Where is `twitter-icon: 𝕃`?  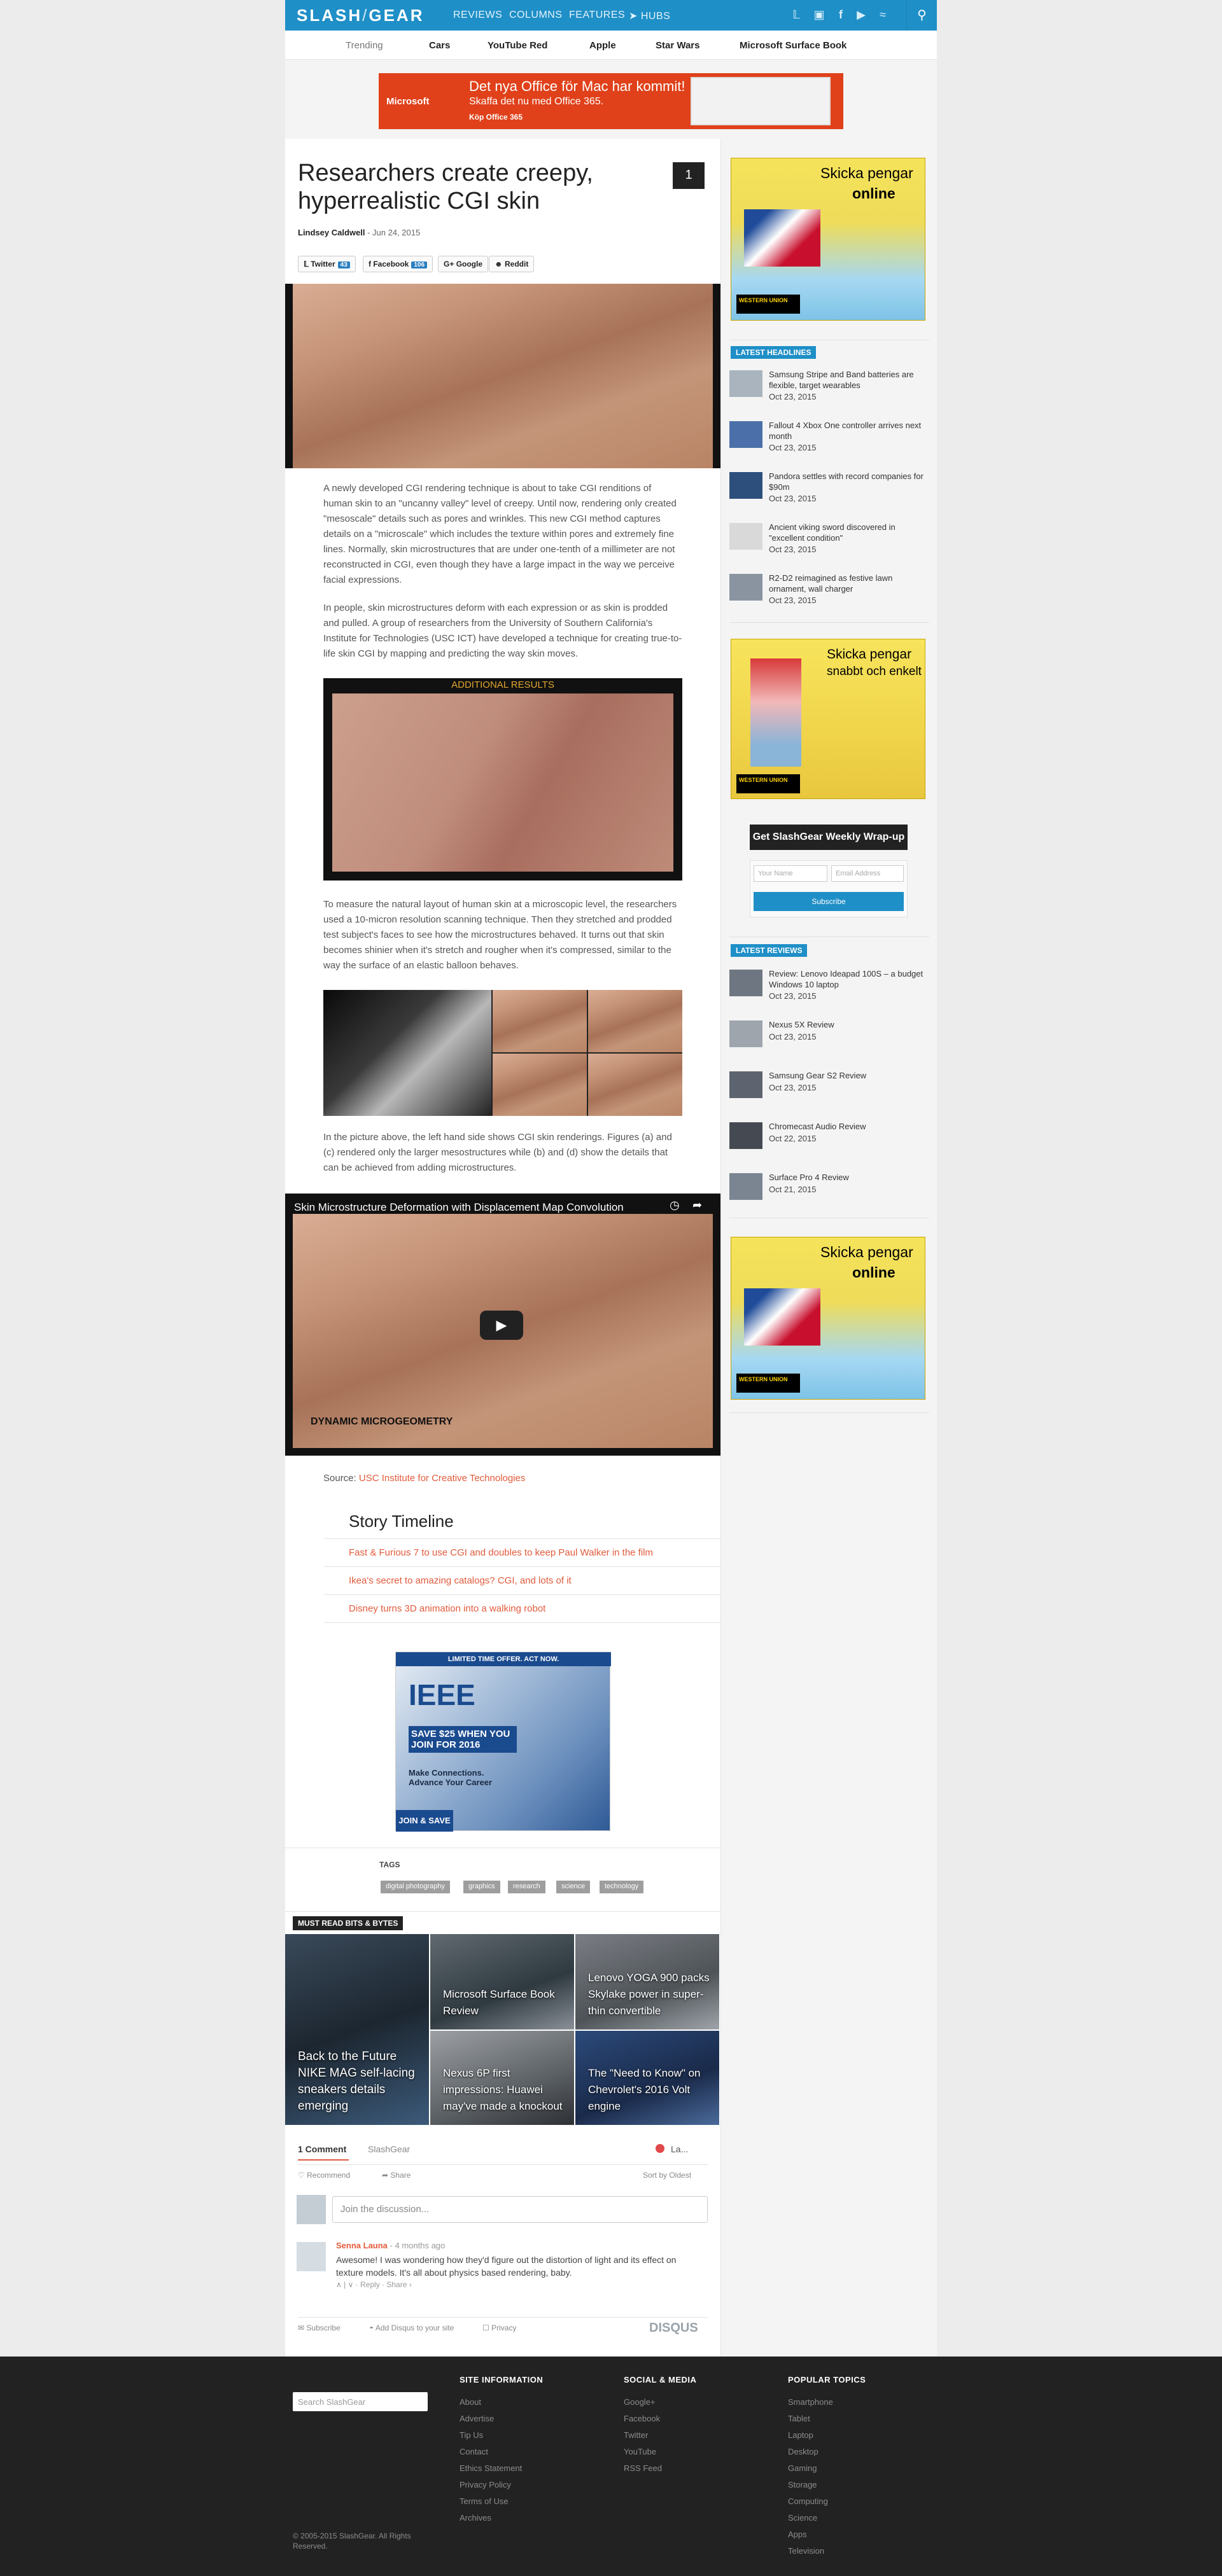 twitter-icon: 𝕃 is located at coordinates (796, 14).